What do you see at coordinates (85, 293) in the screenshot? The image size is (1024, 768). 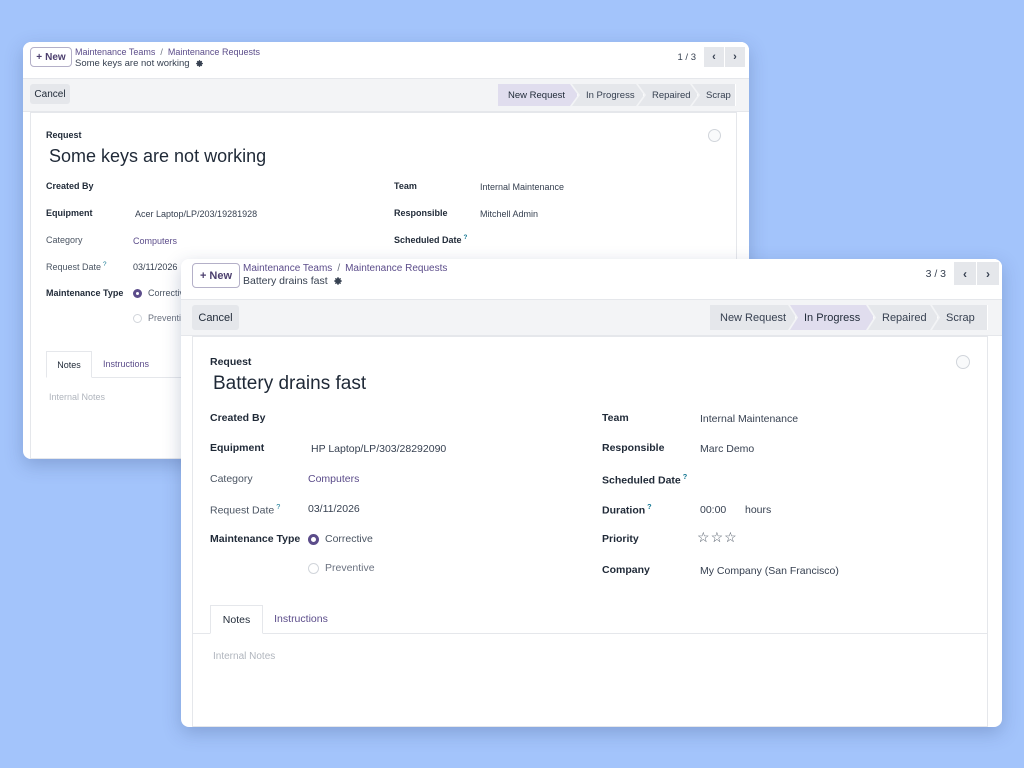 I see `maintenance-type-label: Maintenance Type` at bounding box center [85, 293].